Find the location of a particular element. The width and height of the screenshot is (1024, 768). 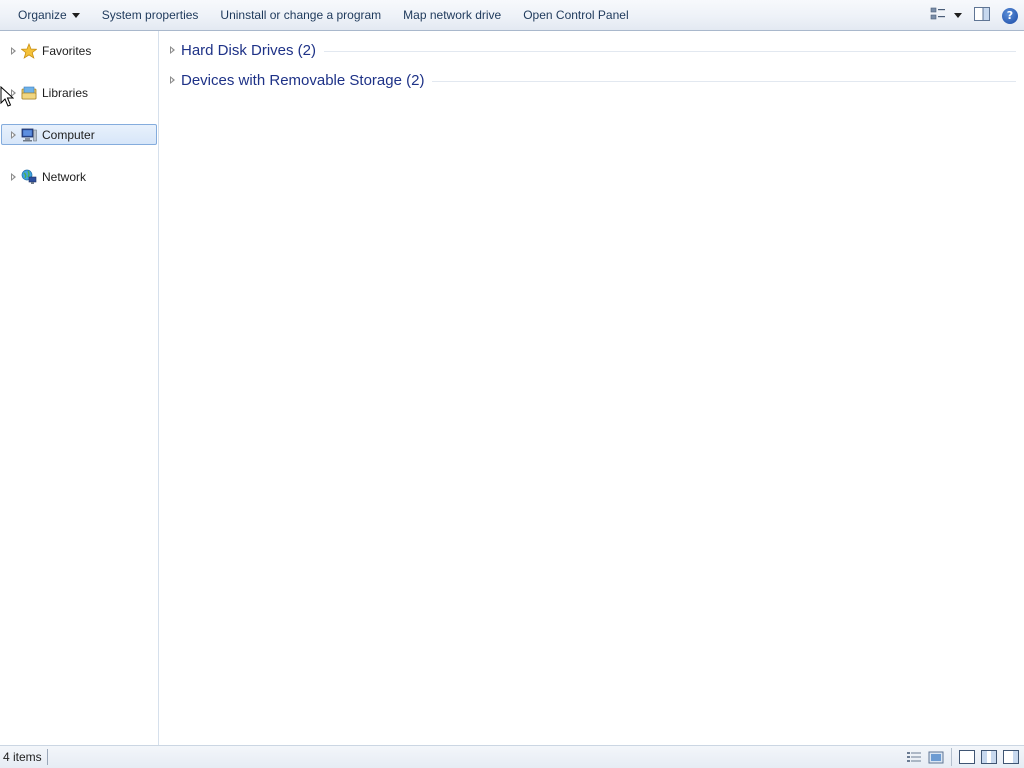

nav-item-label: Favorites is located at coordinates (67, 50).